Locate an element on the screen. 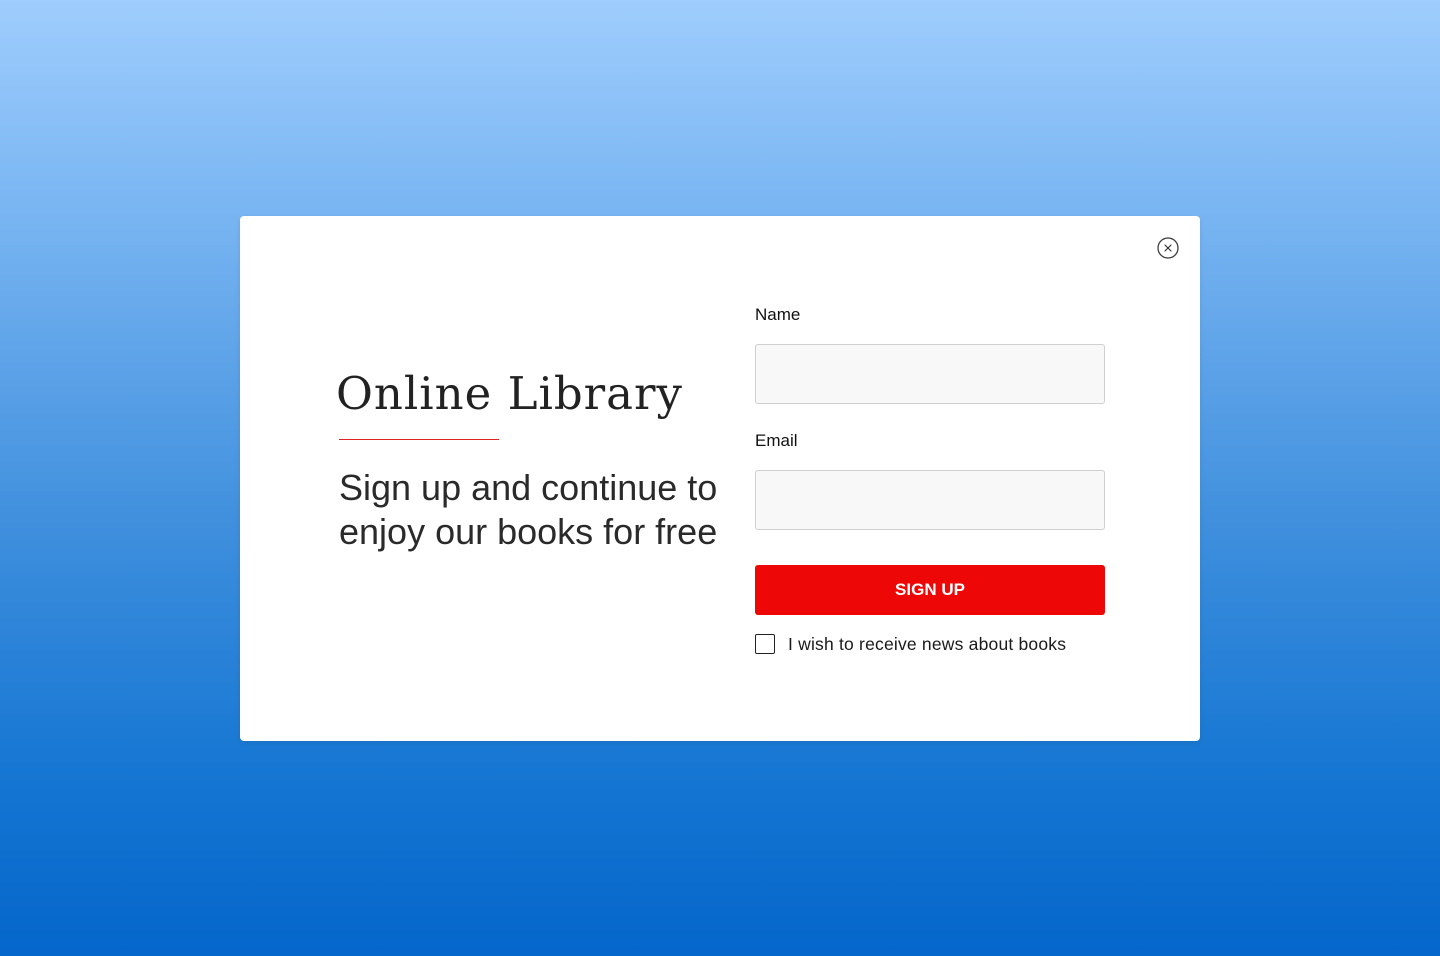  name-field is located at coordinates (930, 374).